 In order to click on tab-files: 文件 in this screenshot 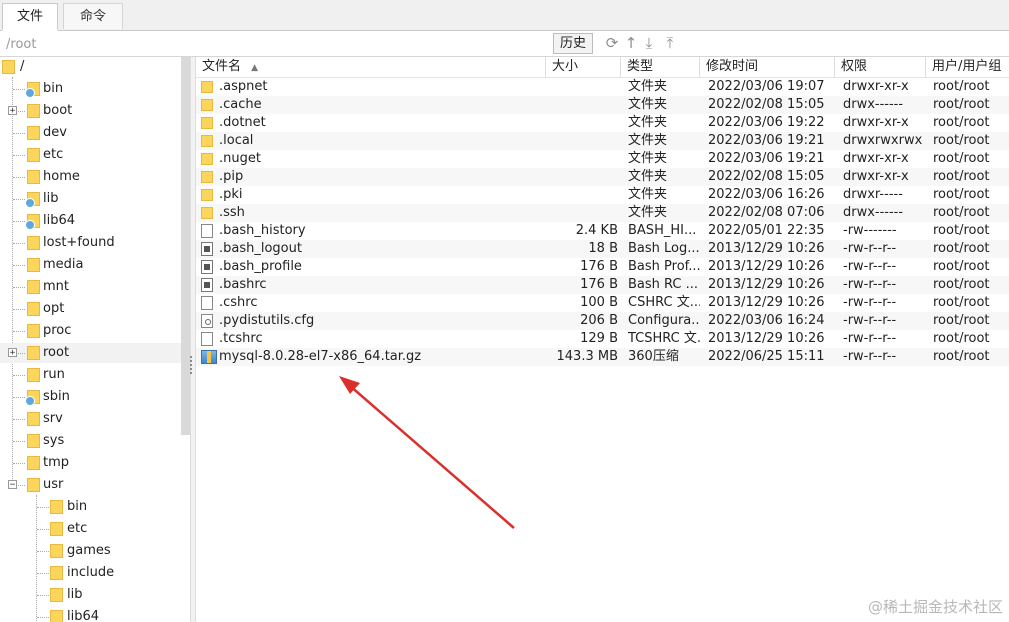, I will do `click(30, 17)`.